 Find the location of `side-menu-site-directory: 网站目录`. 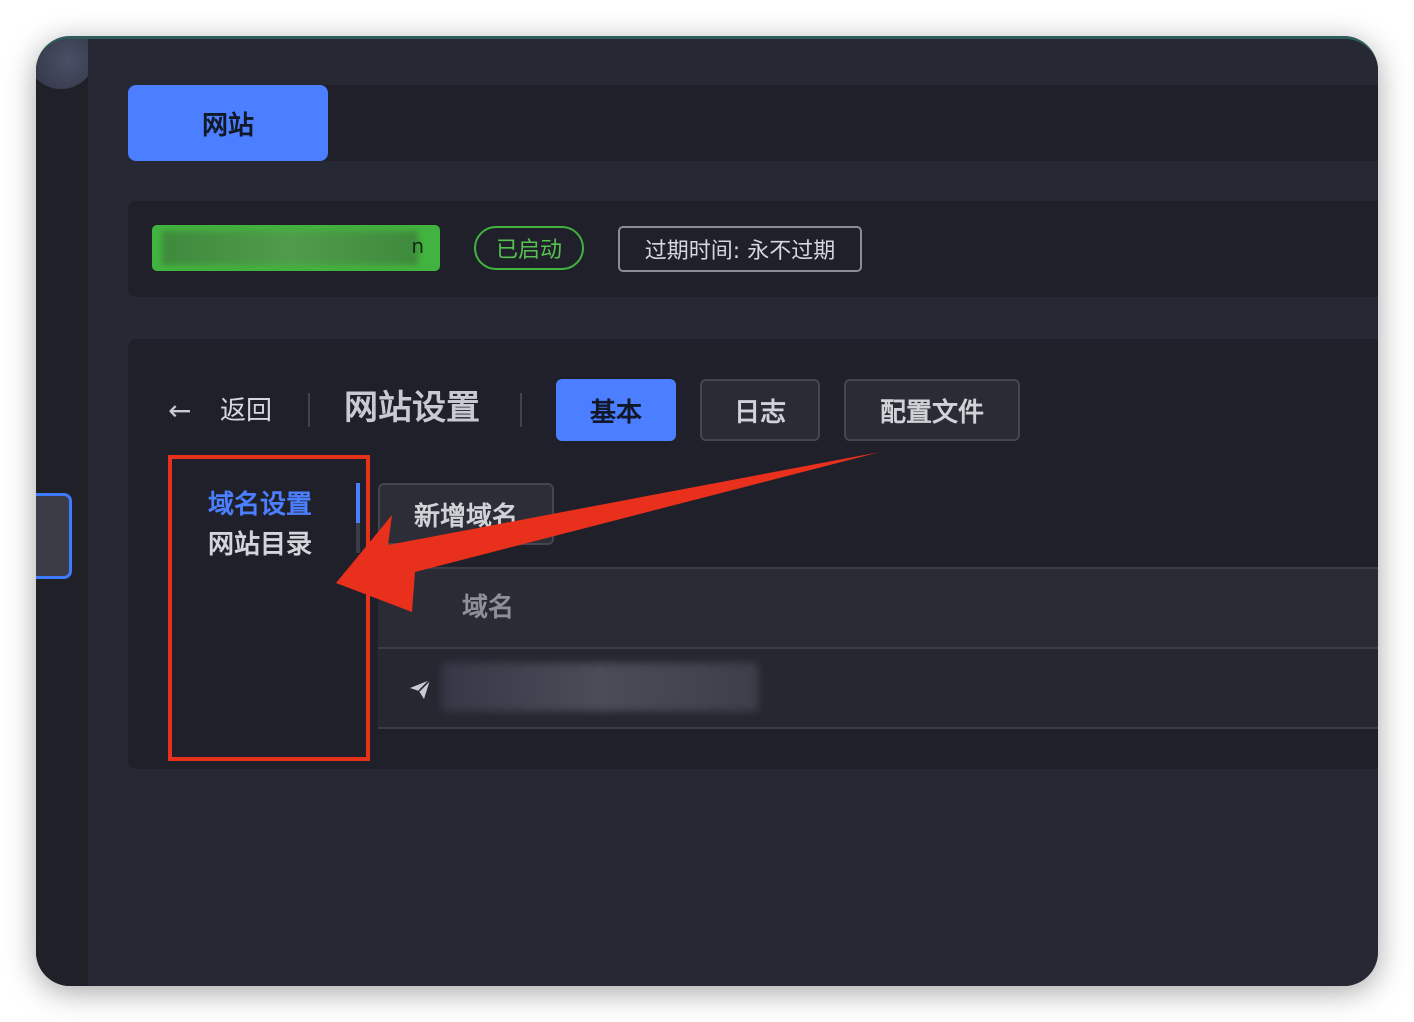

side-menu-site-directory: 网站目录 is located at coordinates (284, 545).